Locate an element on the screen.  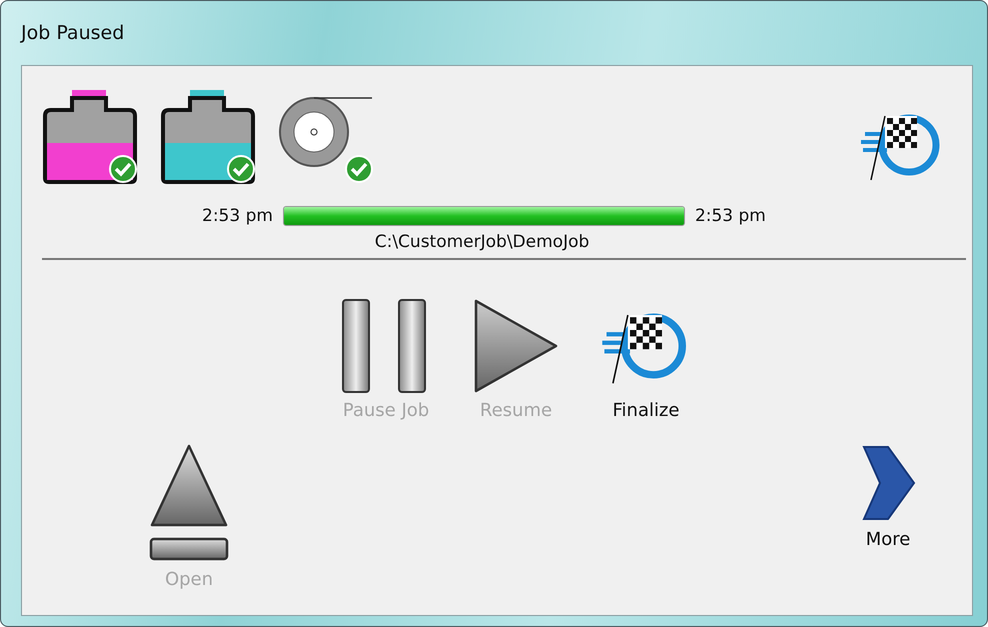
end-time: 2:53 pm is located at coordinates (730, 216).